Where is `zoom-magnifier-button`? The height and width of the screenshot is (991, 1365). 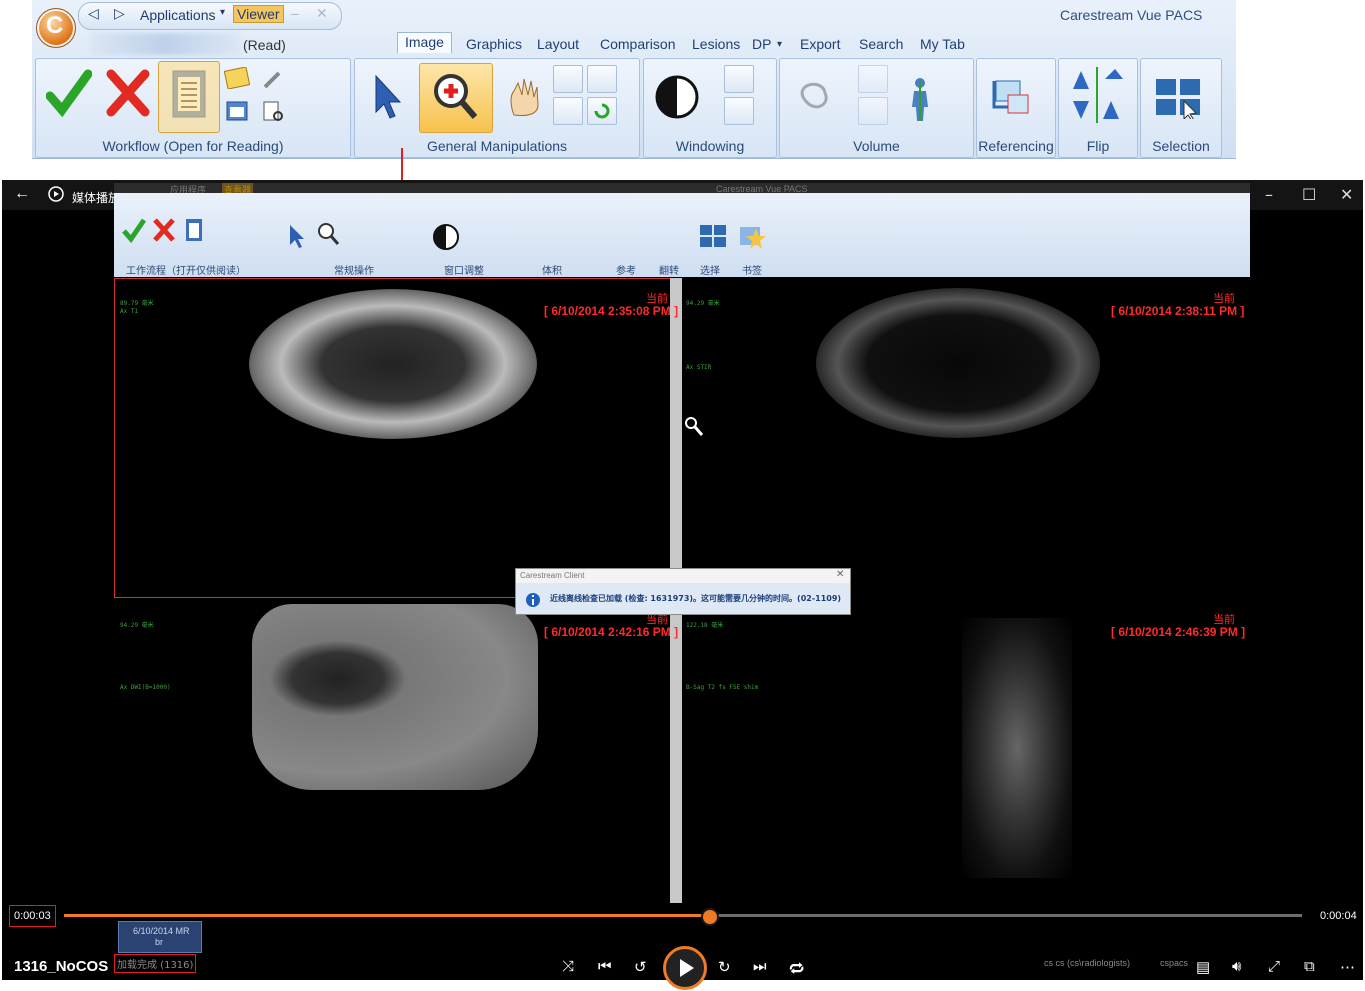
zoom-magnifier-button is located at coordinates (456, 98).